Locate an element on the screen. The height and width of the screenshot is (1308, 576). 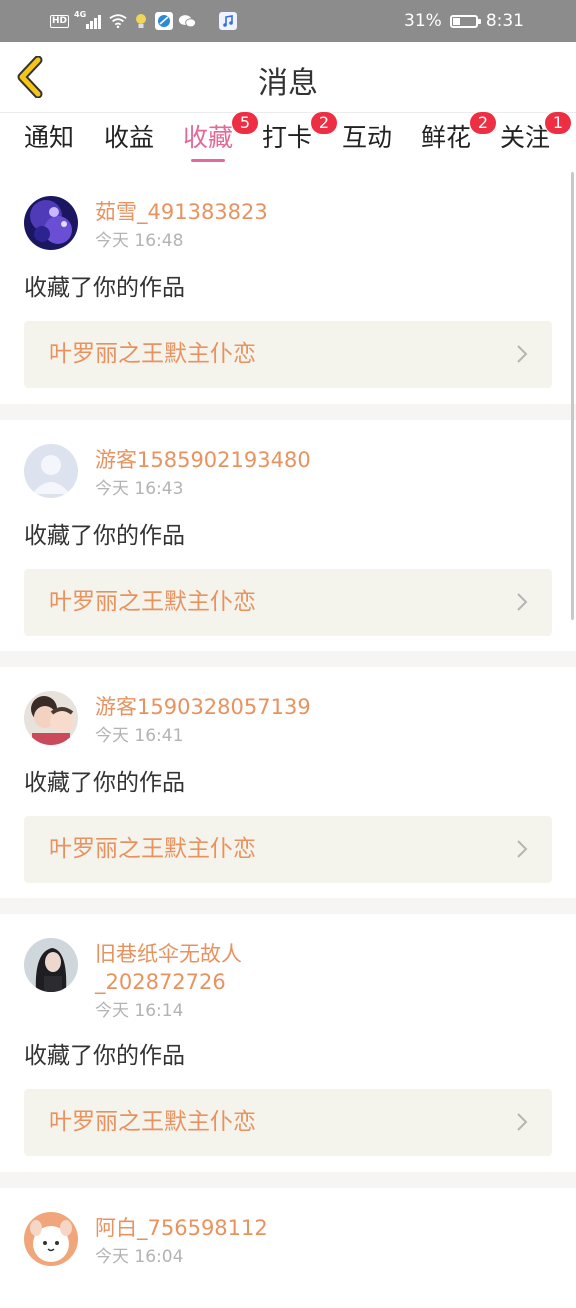
wechat-icon is located at coordinates (187, 21).